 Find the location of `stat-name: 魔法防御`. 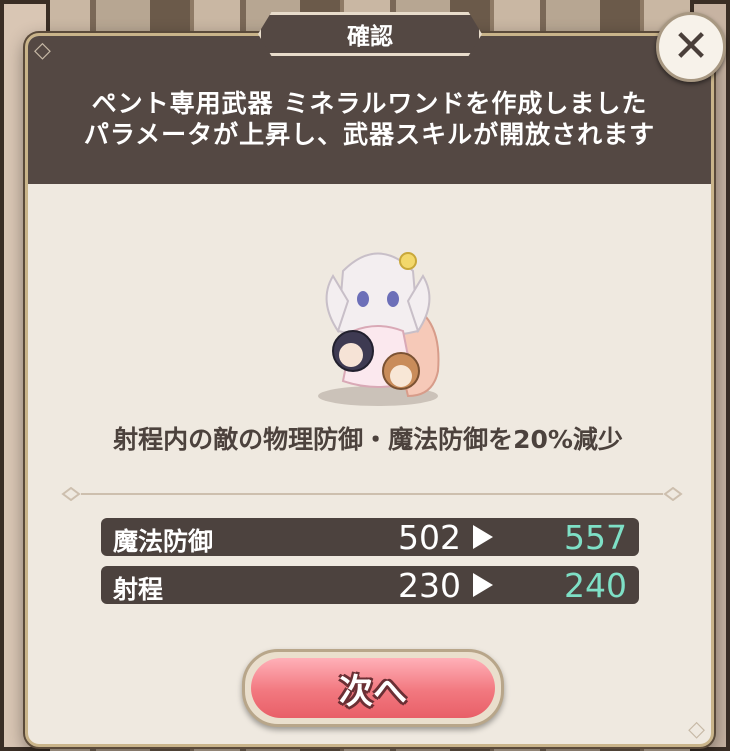

stat-name: 魔法防御 is located at coordinates (163, 541).